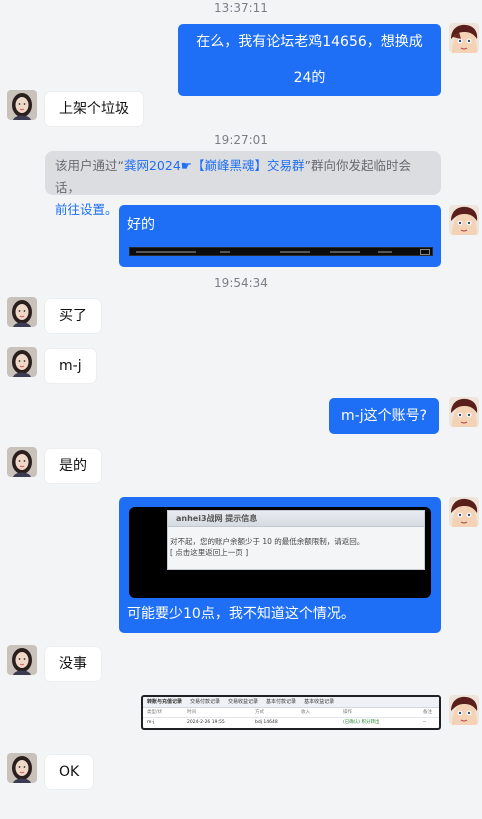 This screenshot has width=482, height=819. I want to click on system-notice: 该用户通过“龚网2024☛【巅峰黑魂】交易群”群向你发起临时会话， 前往设置。, so click(243, 184).